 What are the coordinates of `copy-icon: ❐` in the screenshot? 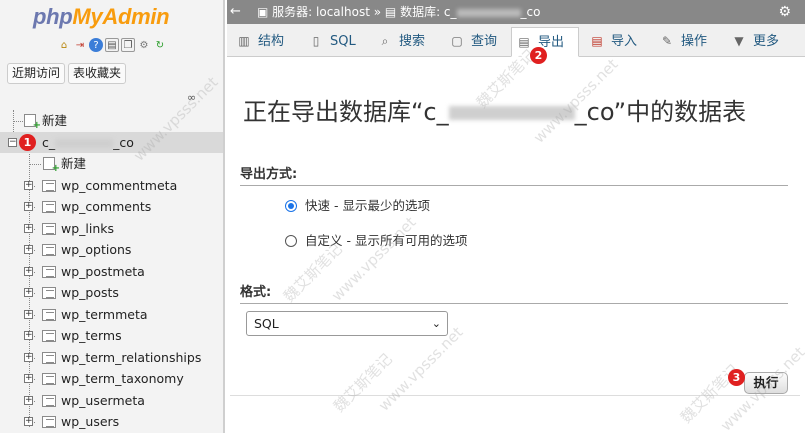 It's located at (128, 45).